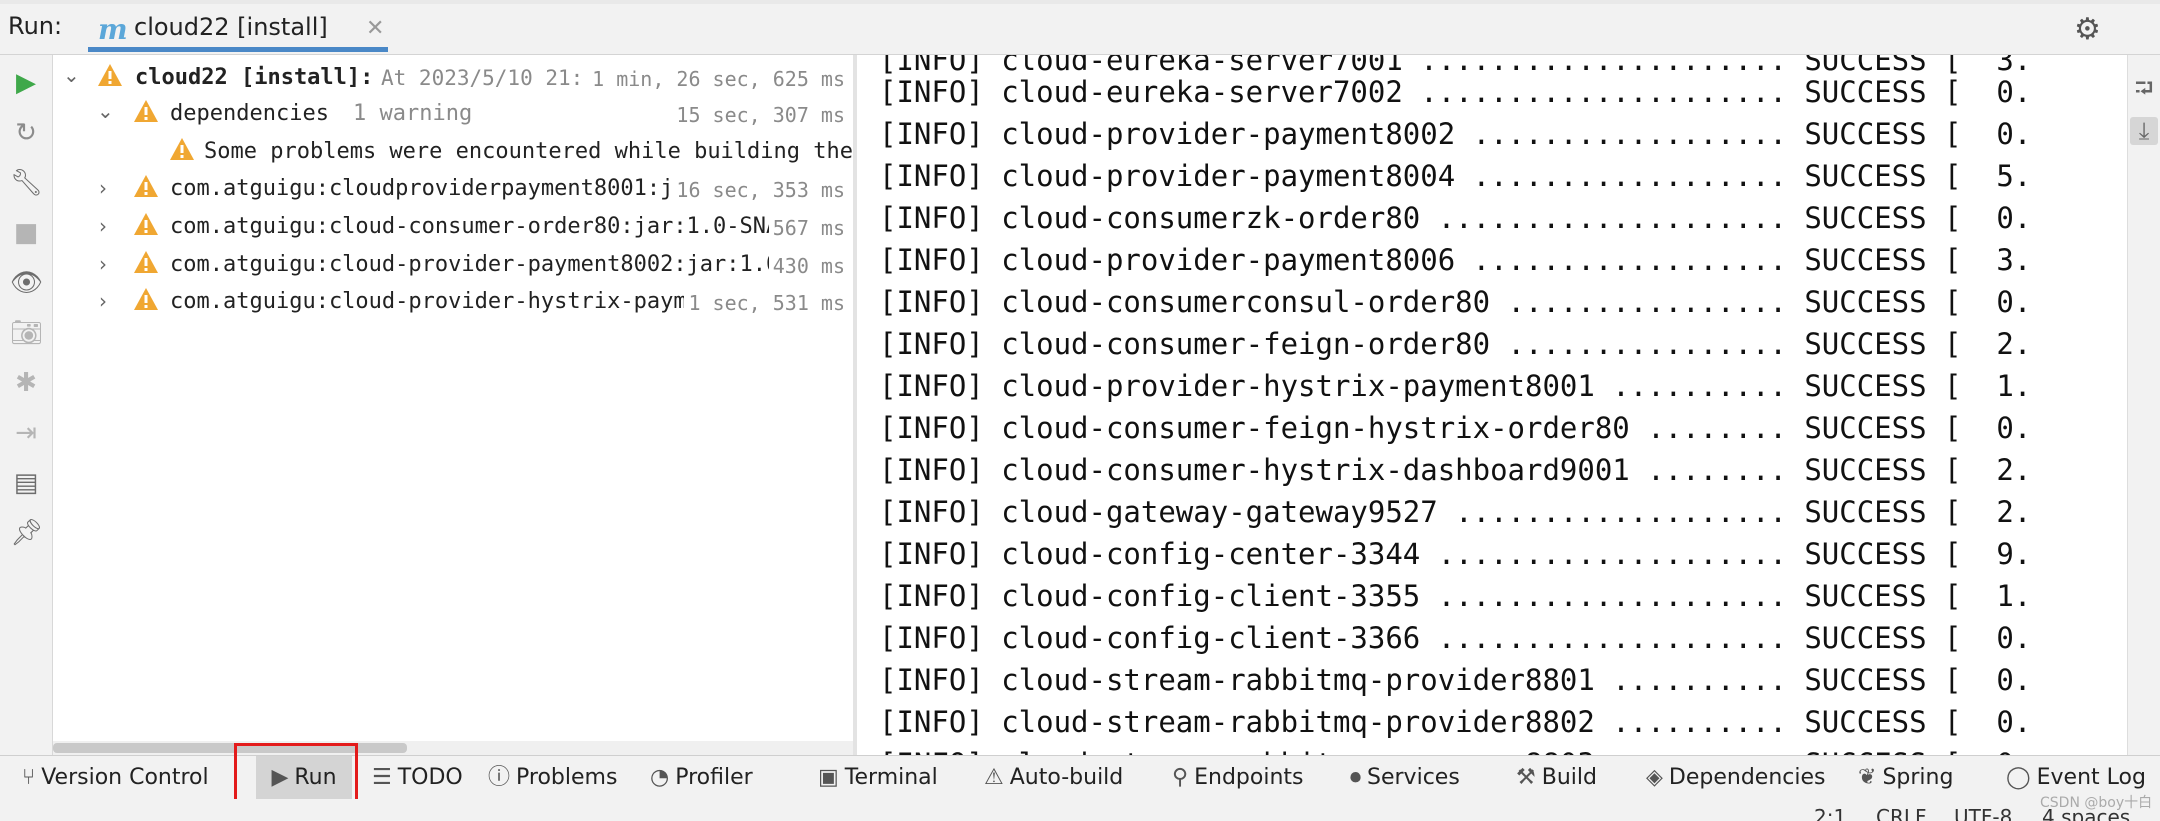  Describe the element at coordinates (758, 115) in the screenshot. I see `dependencies-time: 15 sec, 307 ms` at that location.